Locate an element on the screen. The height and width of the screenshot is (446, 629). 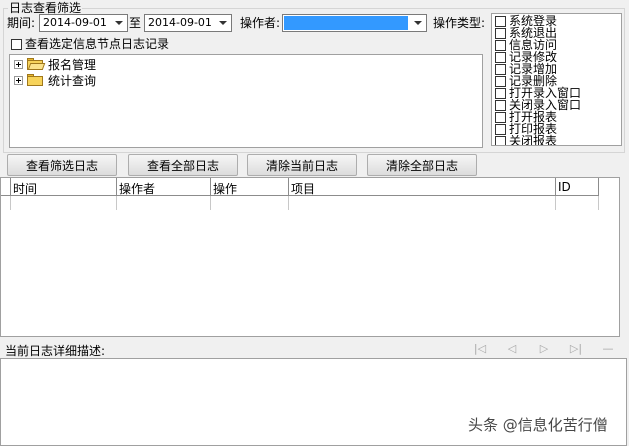
column-label: 时间 is located at coordinates (25, 189).